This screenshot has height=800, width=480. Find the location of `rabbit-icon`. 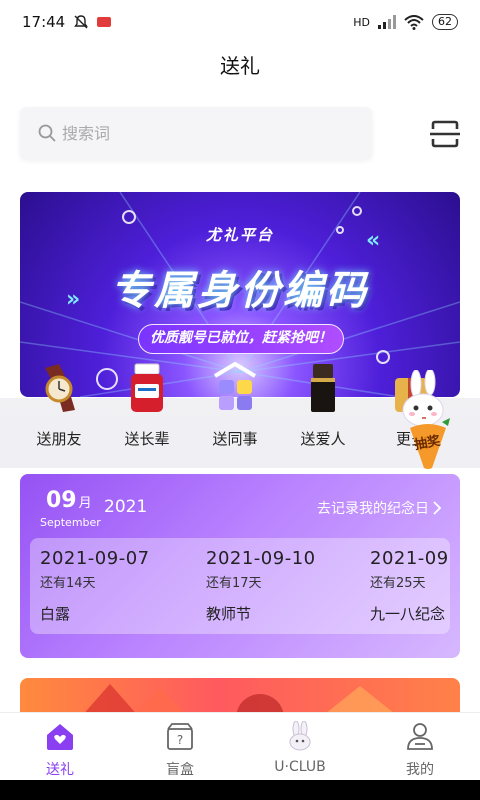

rabbit-icon is located at coordinates (300, 736).